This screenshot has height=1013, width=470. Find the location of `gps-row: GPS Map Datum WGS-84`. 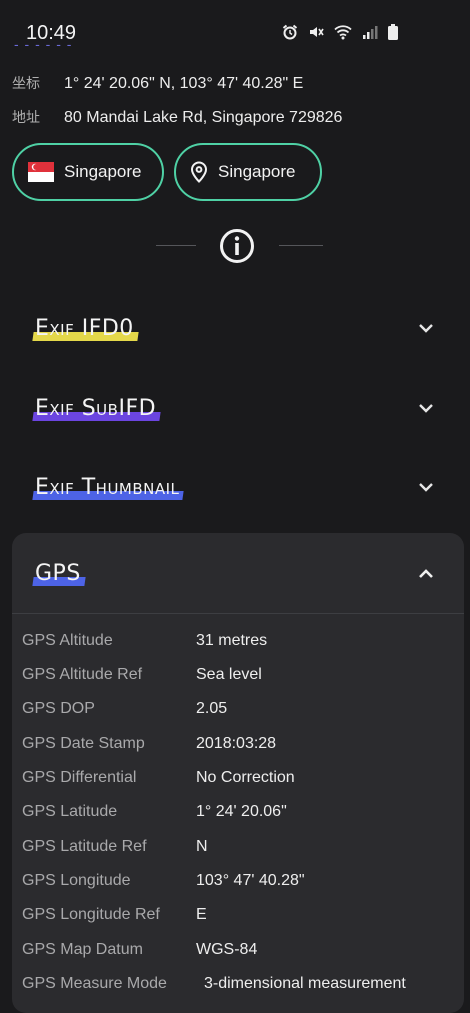

gps-row: GPS Map Datum WGS-84 is located at coordinates (237, 953).